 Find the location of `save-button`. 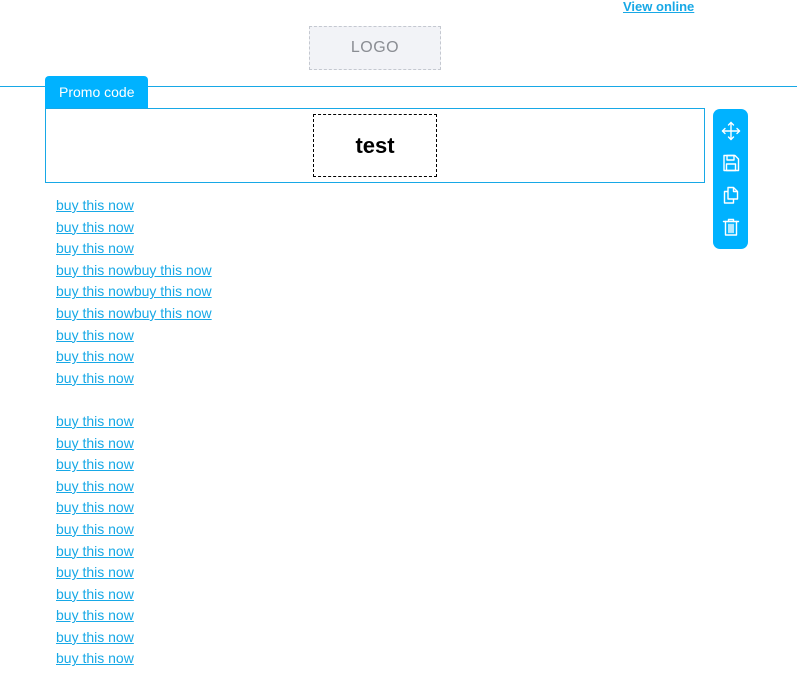

save-button is located at coordinates (731, 163).